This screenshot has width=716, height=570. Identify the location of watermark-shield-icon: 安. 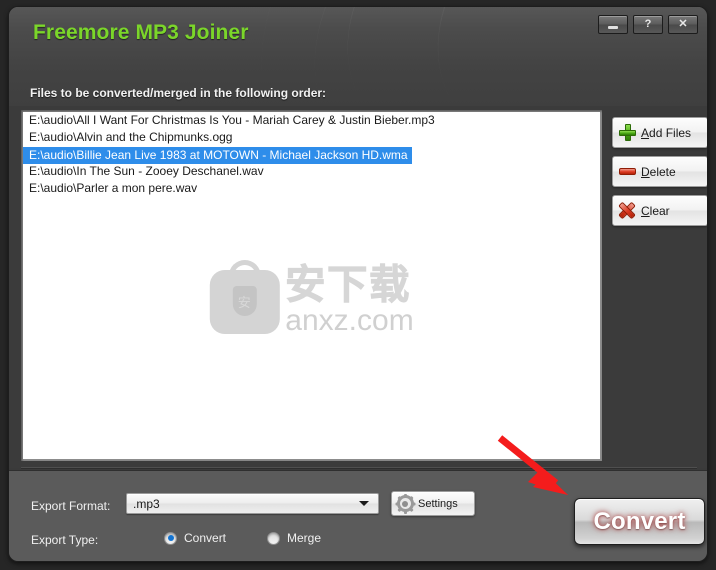
(244, 301).